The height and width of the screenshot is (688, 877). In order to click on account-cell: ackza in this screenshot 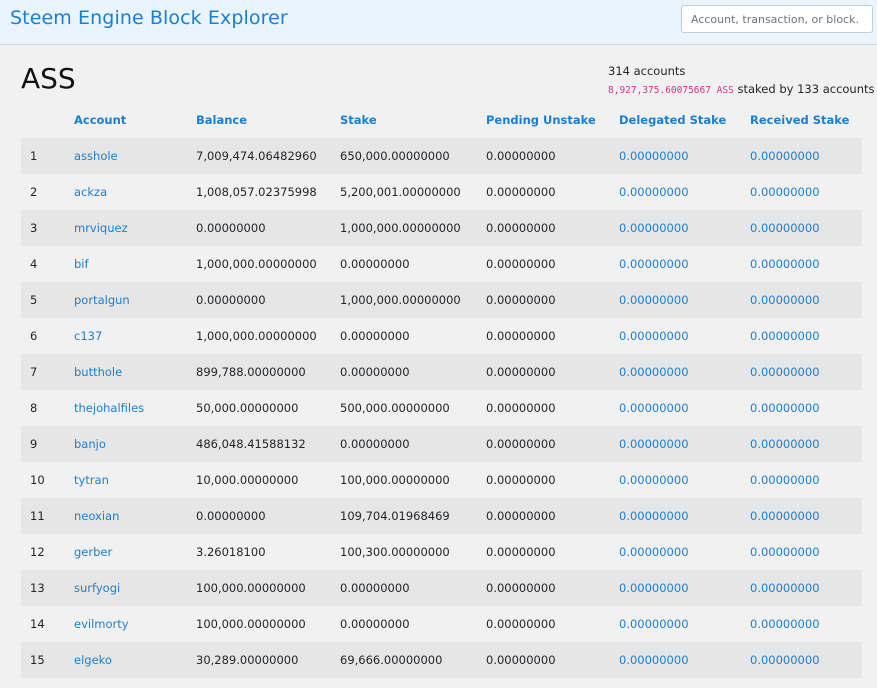, I will do `click(135, 192)`.